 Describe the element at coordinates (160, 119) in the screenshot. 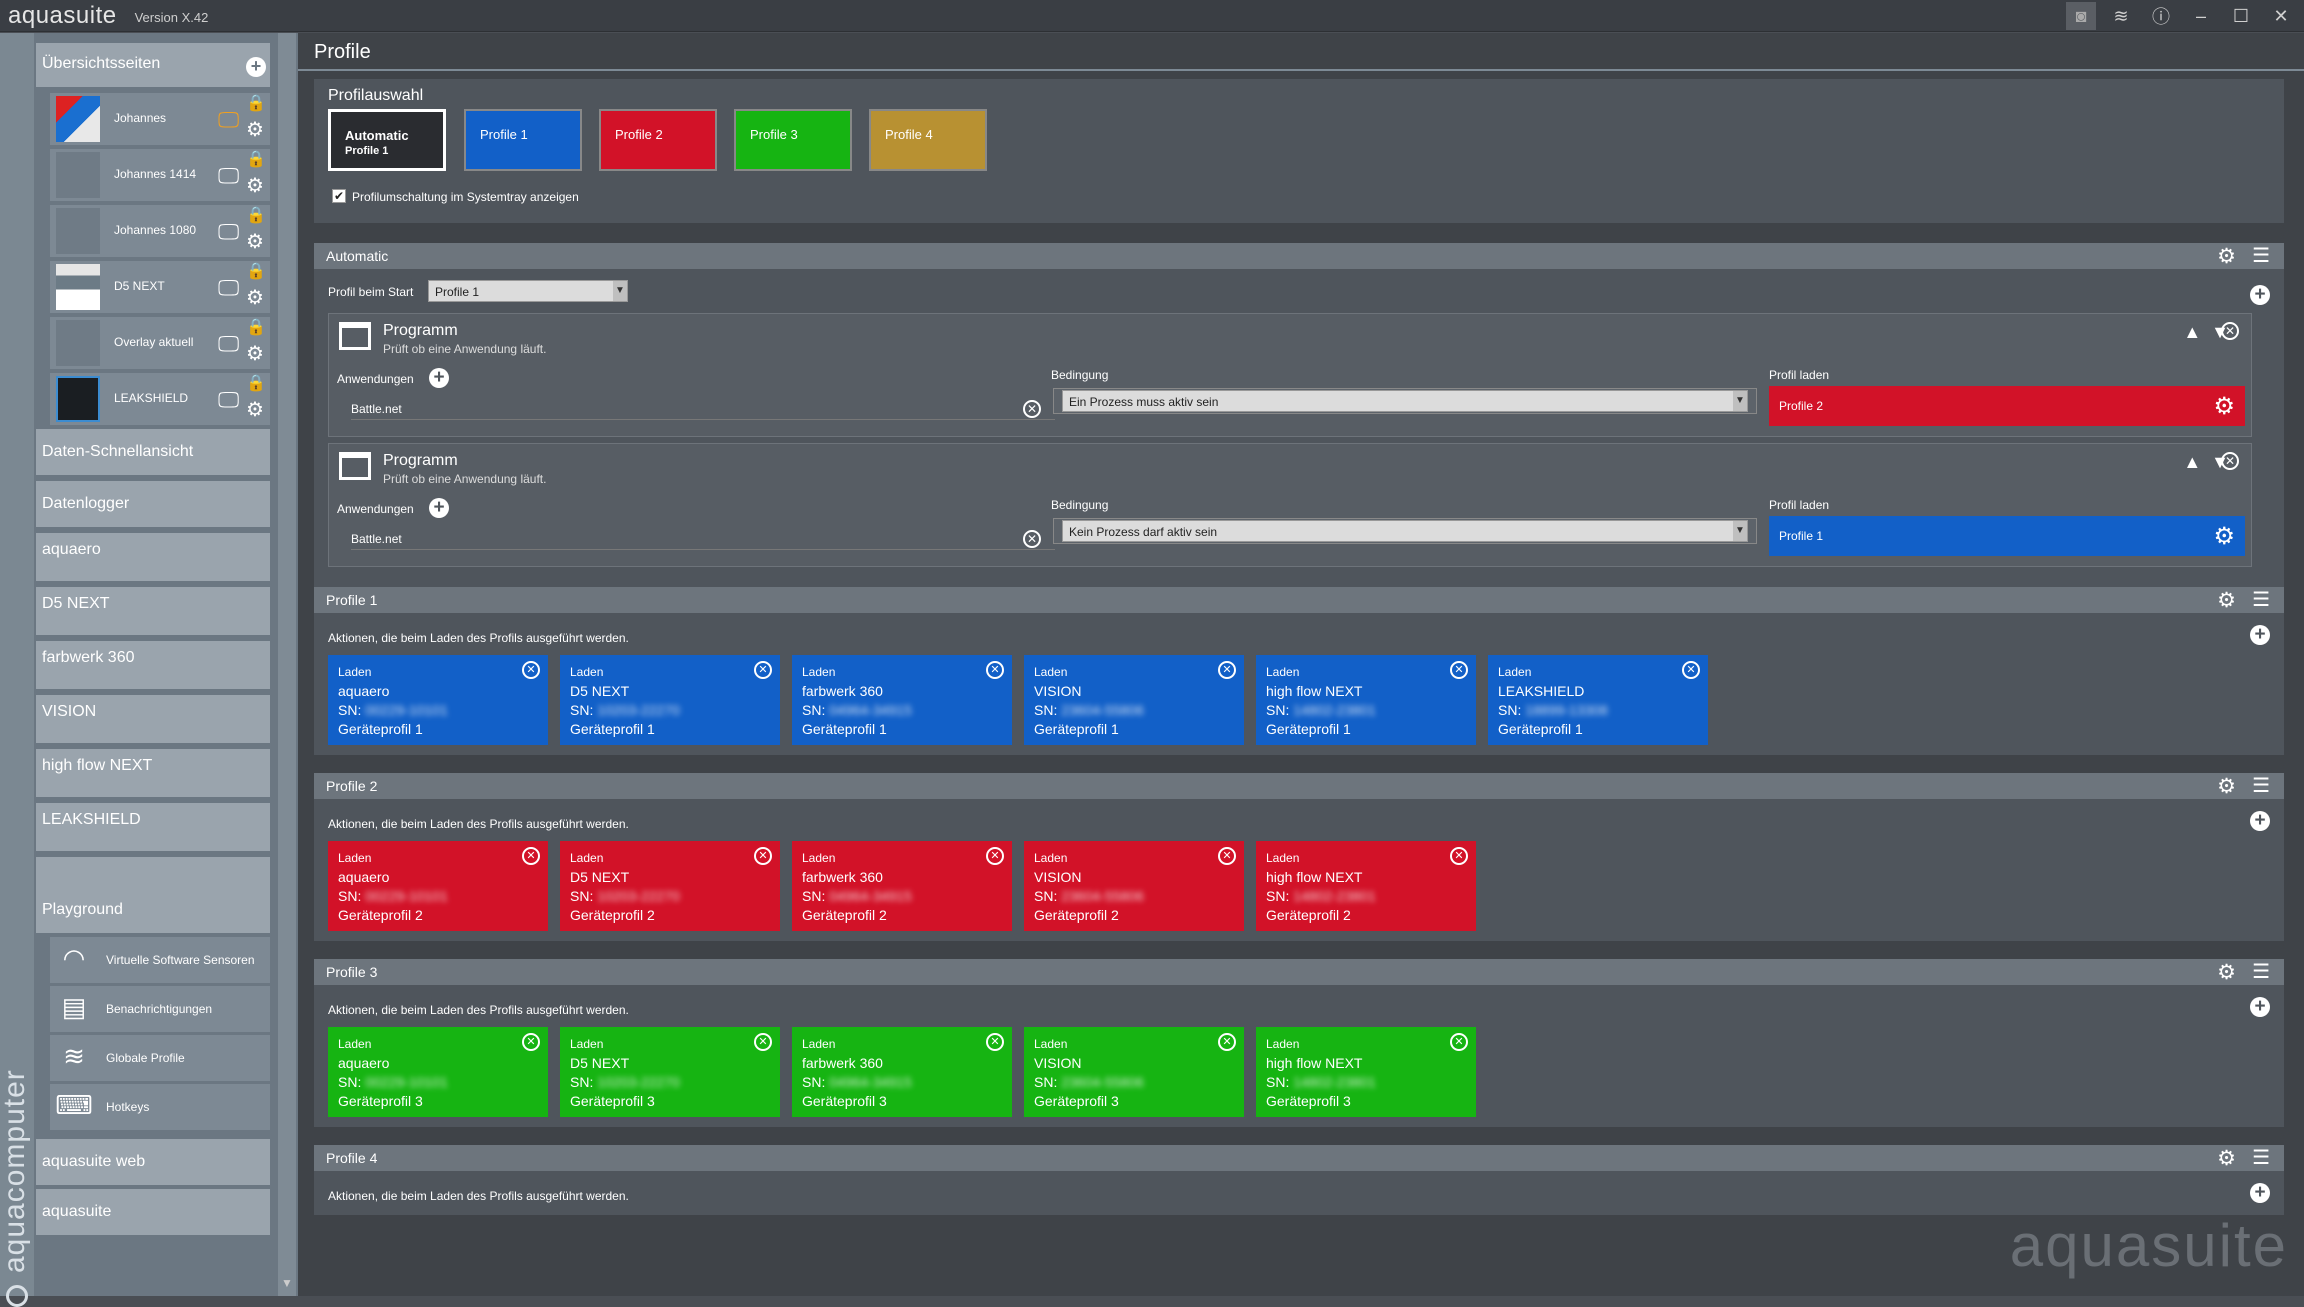

I see `overview-page-item: Johannes 🖵 🔒 ⚙` at that location.